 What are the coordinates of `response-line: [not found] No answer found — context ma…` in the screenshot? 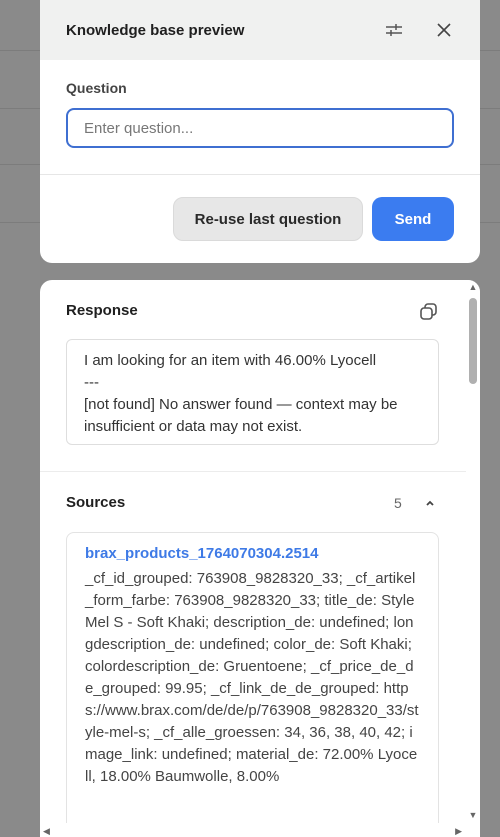 It's located at (241, 415).